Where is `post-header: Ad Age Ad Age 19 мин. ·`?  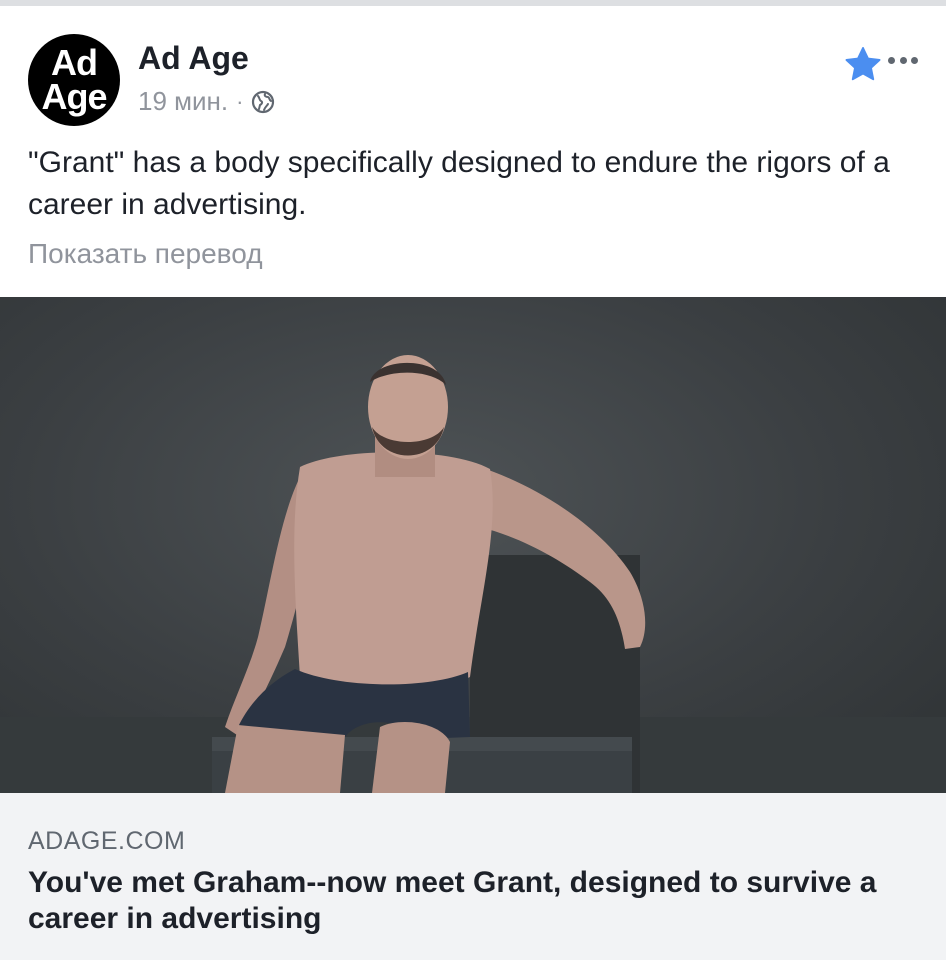 post-header: Ad Age Ad Age 19 мин. · is located at coordinates (473, 80).